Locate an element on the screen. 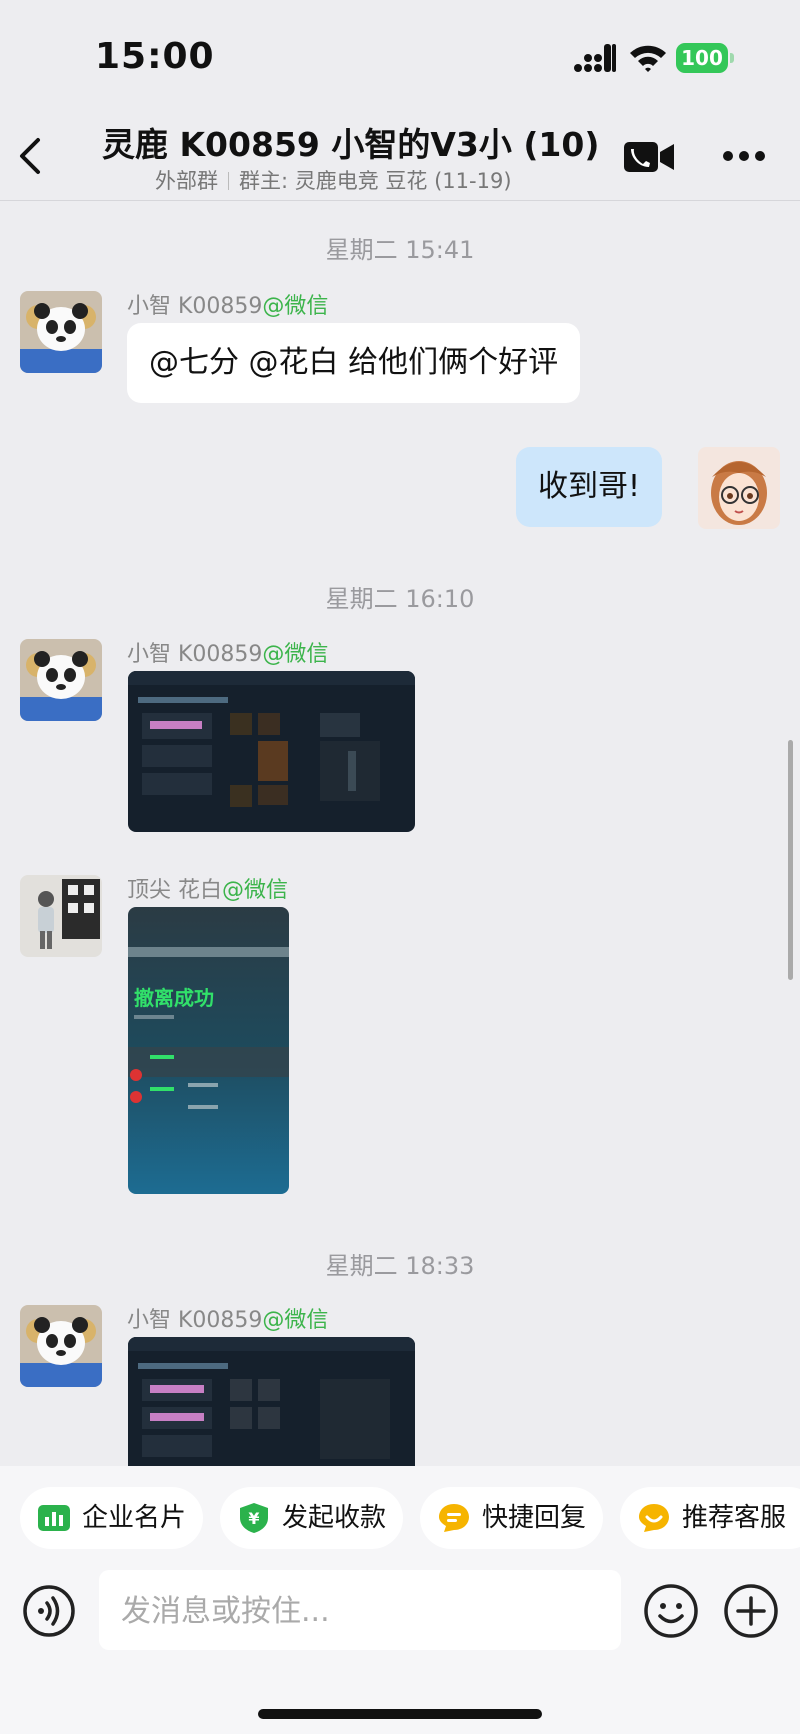 The height and width of the screenshot is (1734, 800). image-message-inventory is located at coordinates (271, 751).